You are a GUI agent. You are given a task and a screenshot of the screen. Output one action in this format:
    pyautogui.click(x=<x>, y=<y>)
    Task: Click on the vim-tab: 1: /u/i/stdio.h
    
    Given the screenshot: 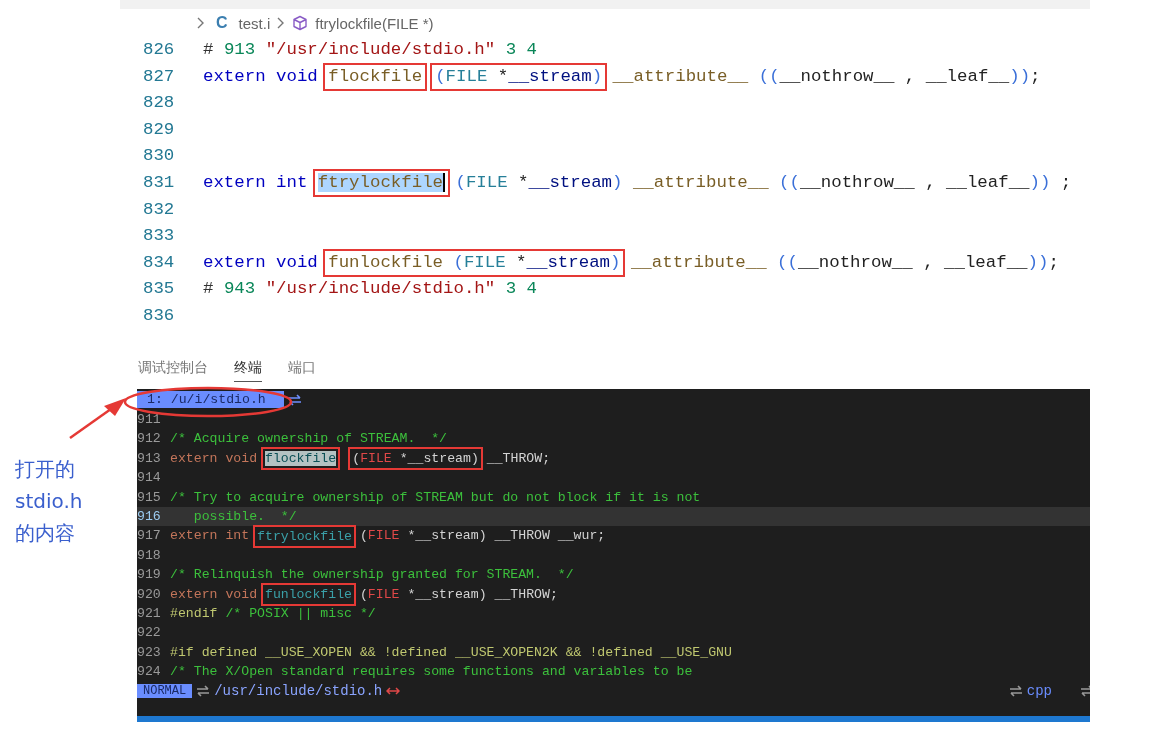 What is the action you would take?
    pyautogui.click(x=210, y=399)
    